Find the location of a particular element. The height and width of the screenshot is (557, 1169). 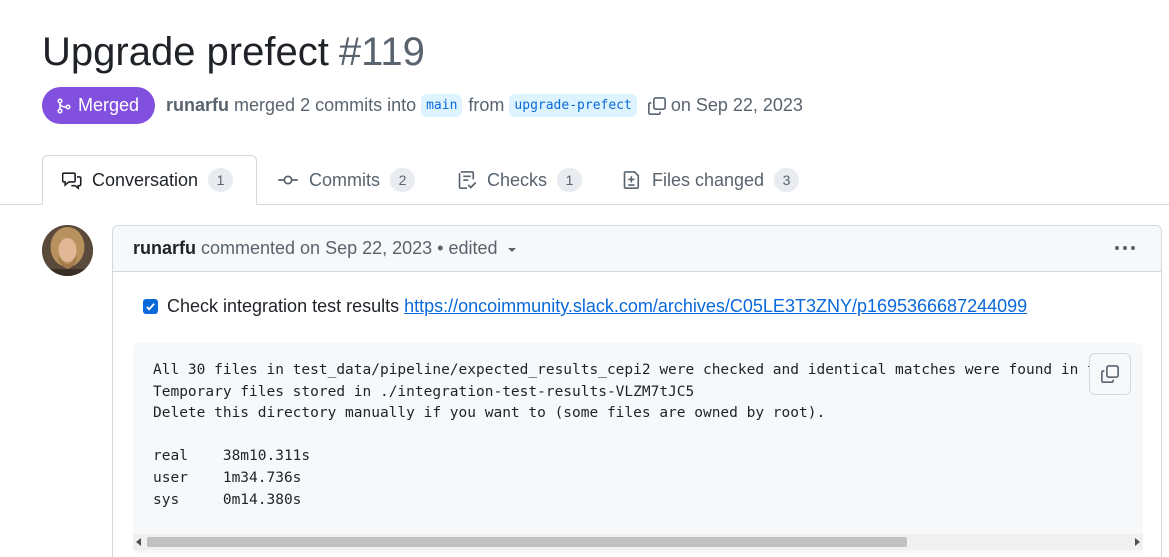

merged-label: Merged is located at coordinates (109, 105).